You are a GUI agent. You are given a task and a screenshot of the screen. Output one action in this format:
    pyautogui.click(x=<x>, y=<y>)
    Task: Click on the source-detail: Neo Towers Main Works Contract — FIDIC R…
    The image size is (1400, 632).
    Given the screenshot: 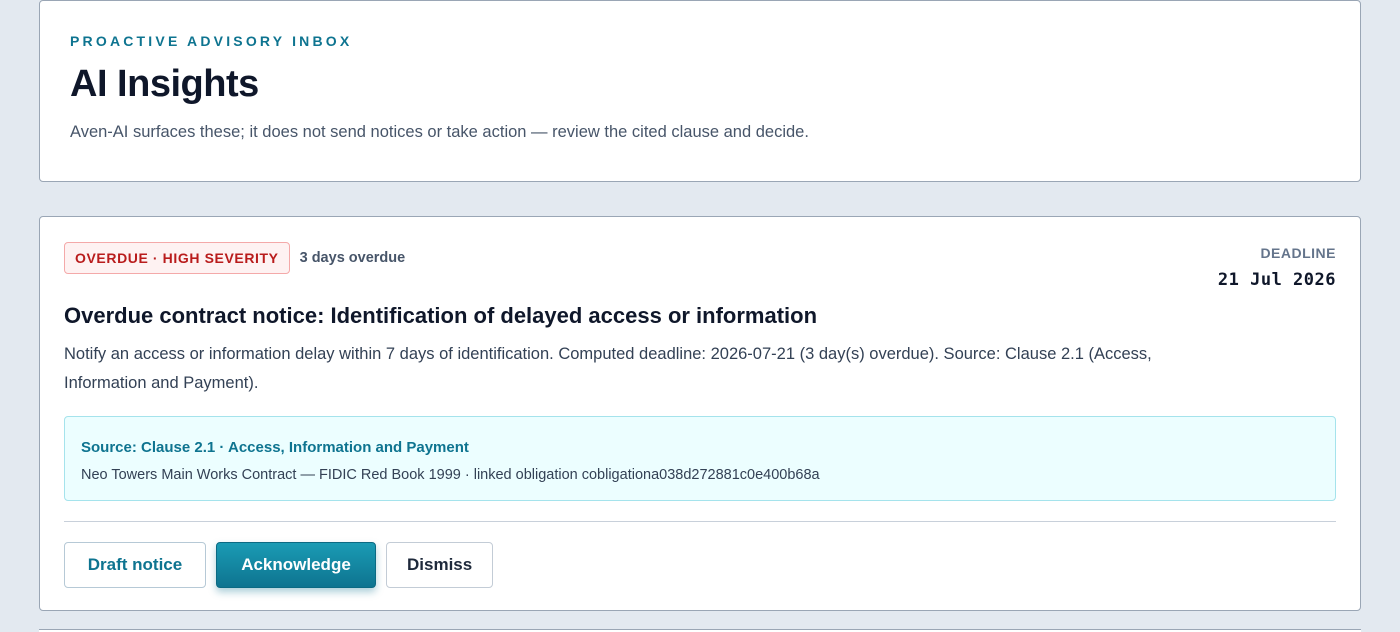 What is the action you would take?
    pyautogui.click(x=450, y=475)
    